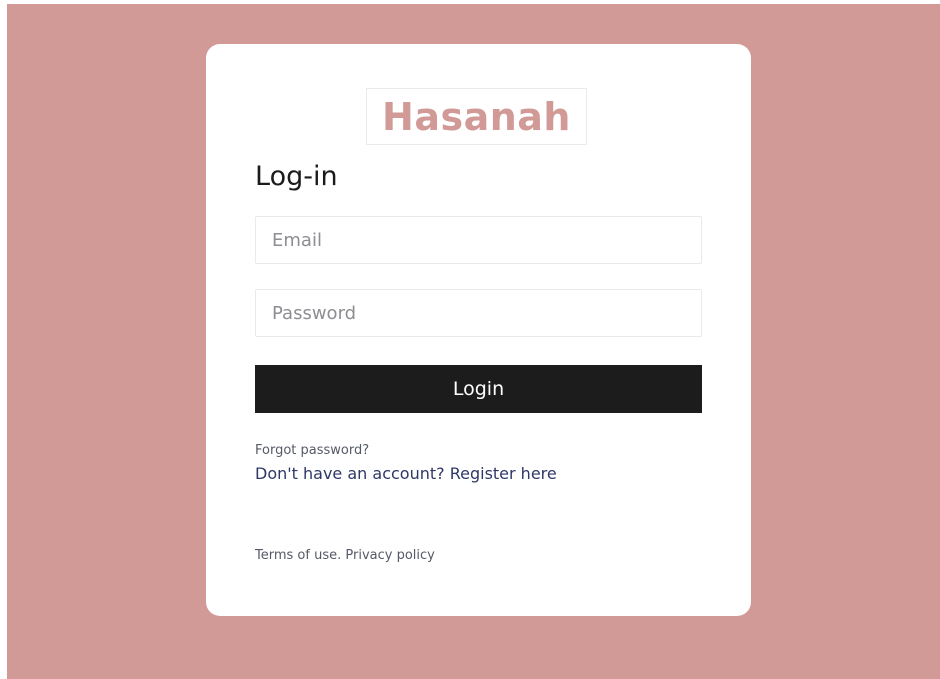  Describe the element at coordinates (503, 473) in the screenshot. I see `register-link: Register here` at that location.